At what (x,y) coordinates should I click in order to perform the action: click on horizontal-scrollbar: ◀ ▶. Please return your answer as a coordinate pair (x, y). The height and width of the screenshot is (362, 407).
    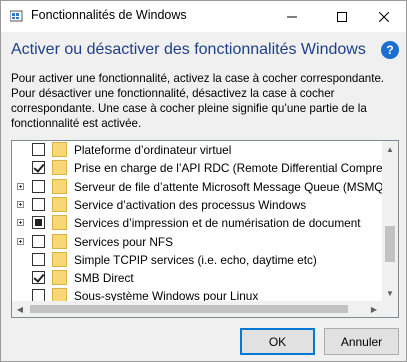
    Looking at the image, I should click on (197, 309).